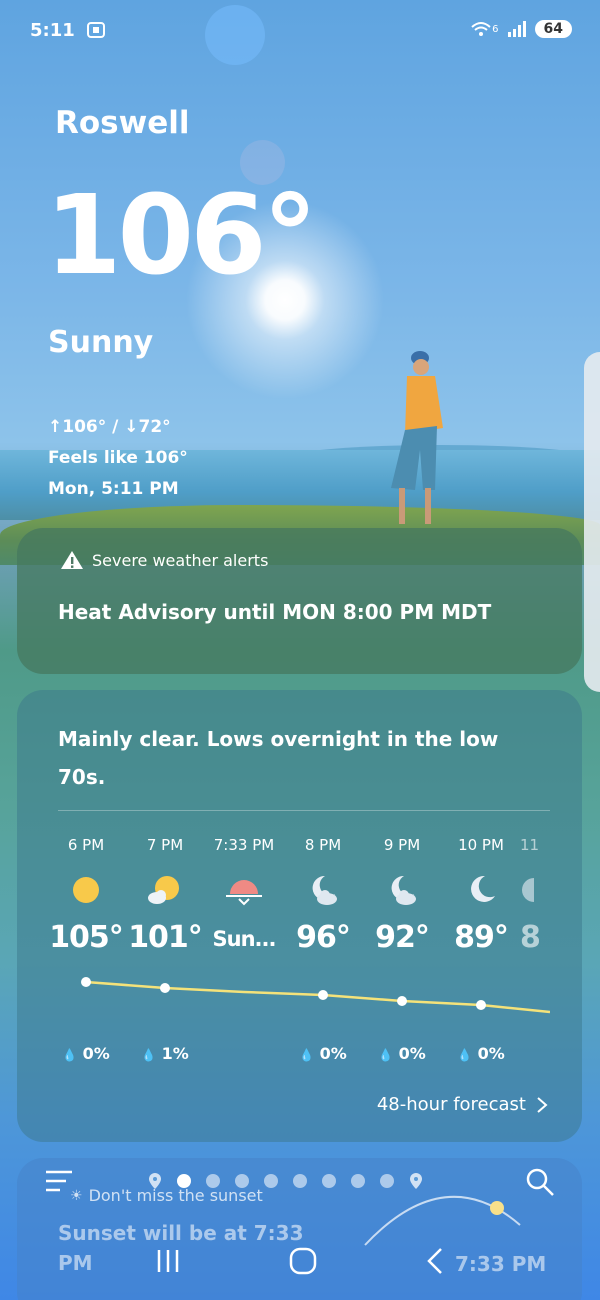 Image resolution: width=600 pixels, height=1300 pixels. I want to click on status-icons: 6 64, so click(521, 29).